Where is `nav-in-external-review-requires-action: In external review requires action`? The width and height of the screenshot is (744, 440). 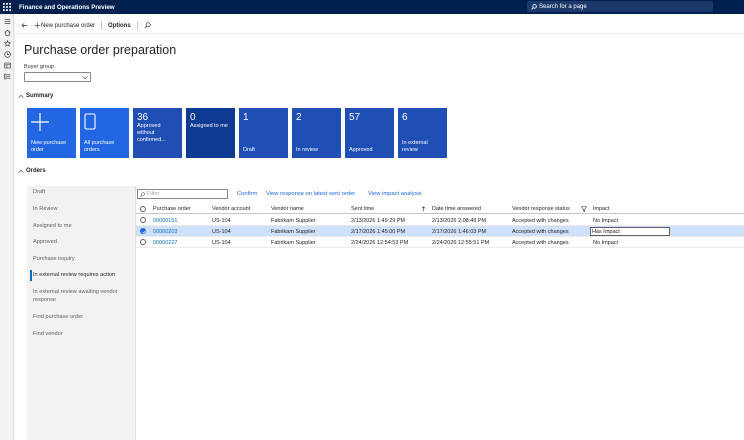 nav-in-external-review-requires-action: In external review requires action is located at coordinates (87, 276).